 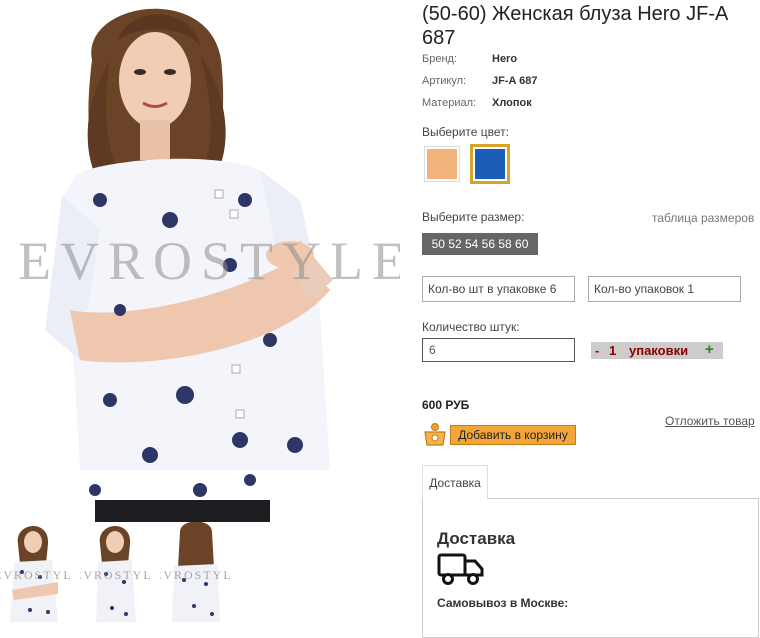 What do you see at coordinates (480, 244) in the screenshot?
I see `size-option-selected: 50 52 54 56 58 60` at bounding box center [480, 244].